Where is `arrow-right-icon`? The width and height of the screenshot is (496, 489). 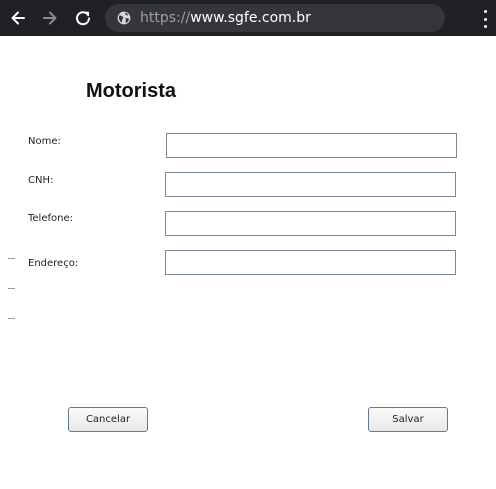
arrow-right-icon is located at coordinates (50, 18).